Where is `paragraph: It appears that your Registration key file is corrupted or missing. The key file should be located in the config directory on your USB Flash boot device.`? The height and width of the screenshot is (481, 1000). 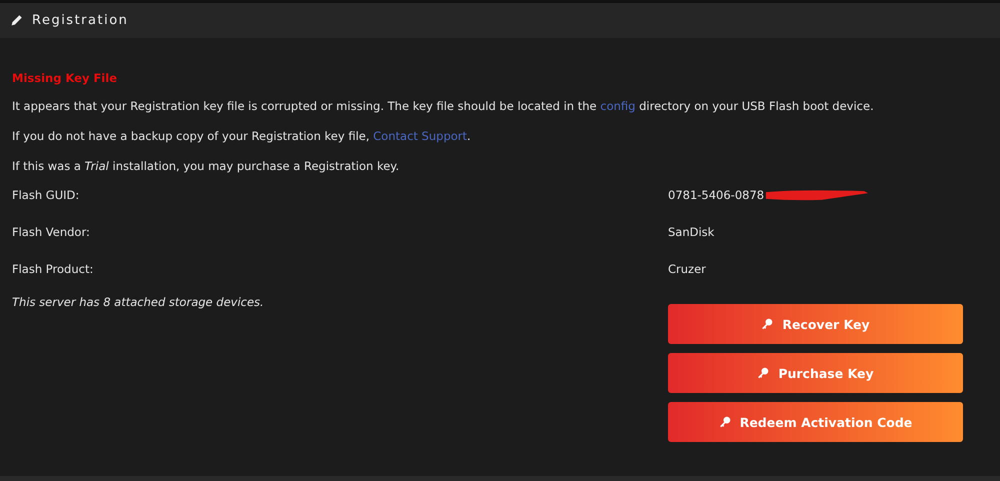 paragraph: It appears that your Registration key file is corrupted or missing. The key file should be located in the config directory on your USB Flash boot device. is located at coordinates (443, 106).